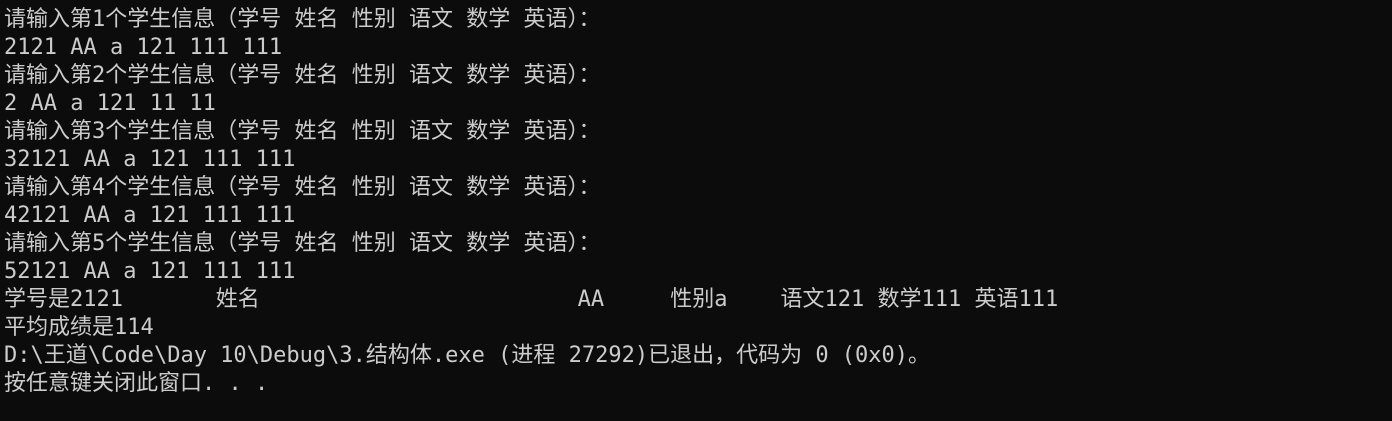 This screenshot has height=421, width=1392. I want to click on result-student-line: 学号是2121 姓名 AA 性别a 语文121 数学111 英语111, so click(531, 299).